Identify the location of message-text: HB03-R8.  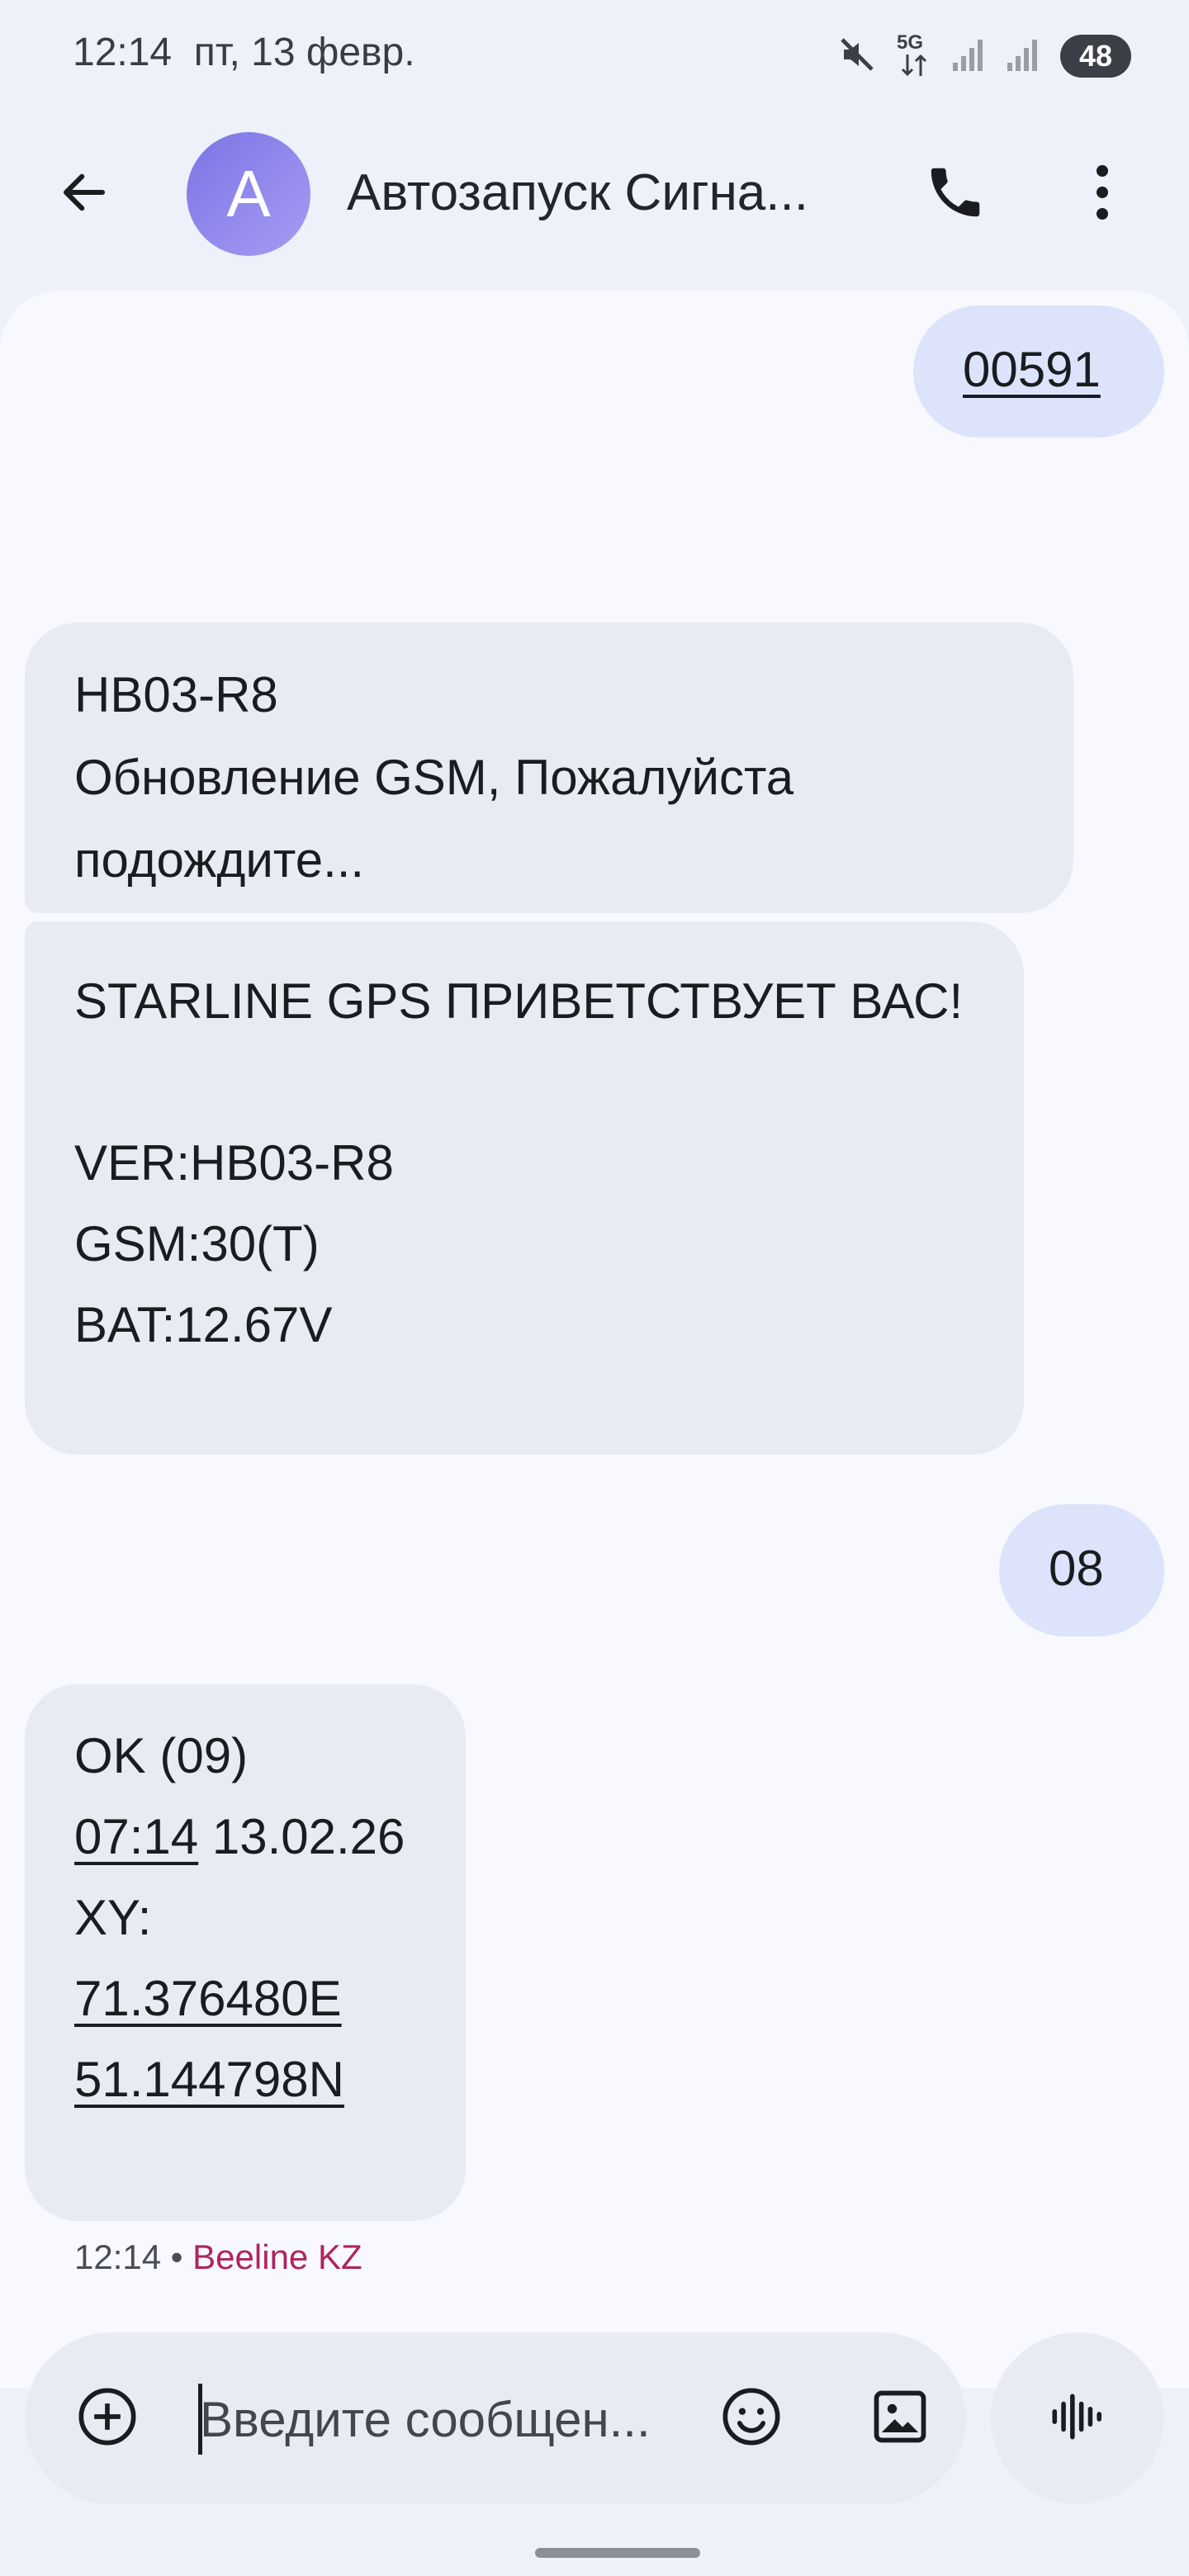
(176, 694).